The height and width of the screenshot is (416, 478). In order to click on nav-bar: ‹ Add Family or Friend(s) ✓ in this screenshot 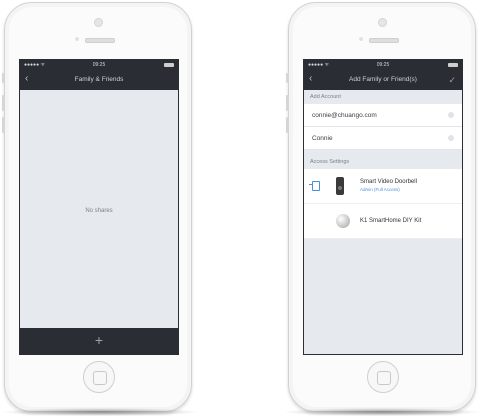, I will do `click(383, 80)`.